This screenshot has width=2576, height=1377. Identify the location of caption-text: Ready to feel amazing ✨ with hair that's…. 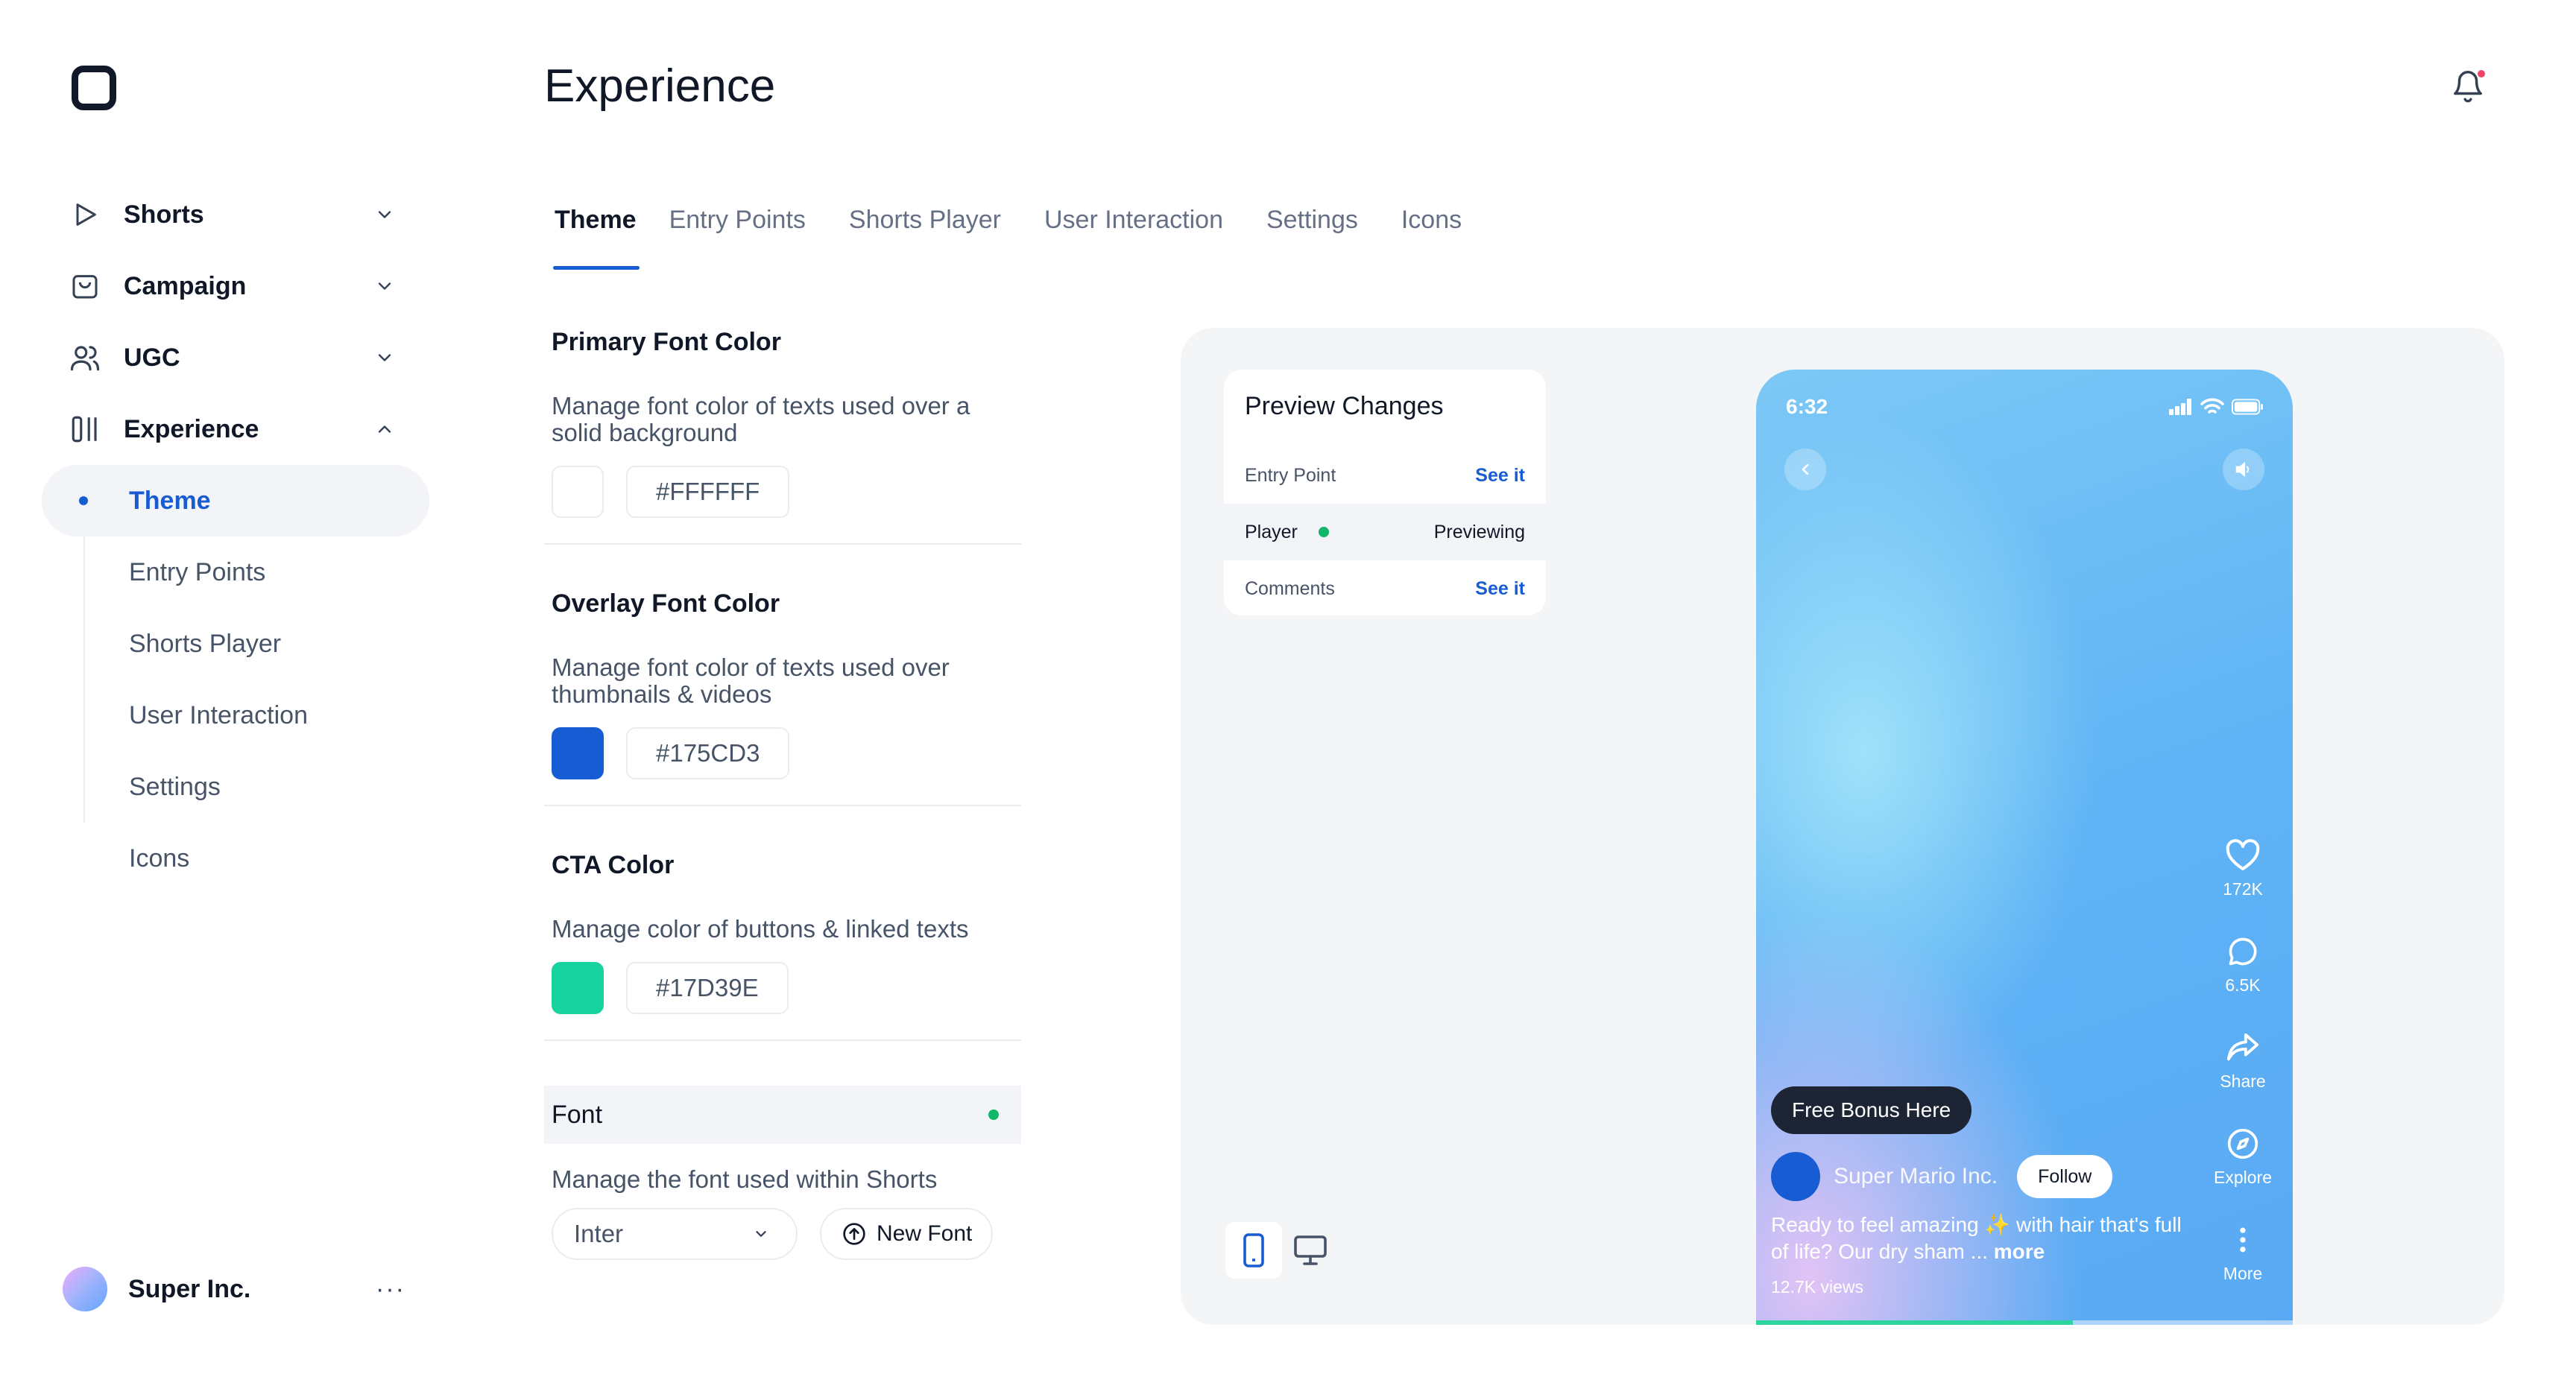
(1976, 1238).